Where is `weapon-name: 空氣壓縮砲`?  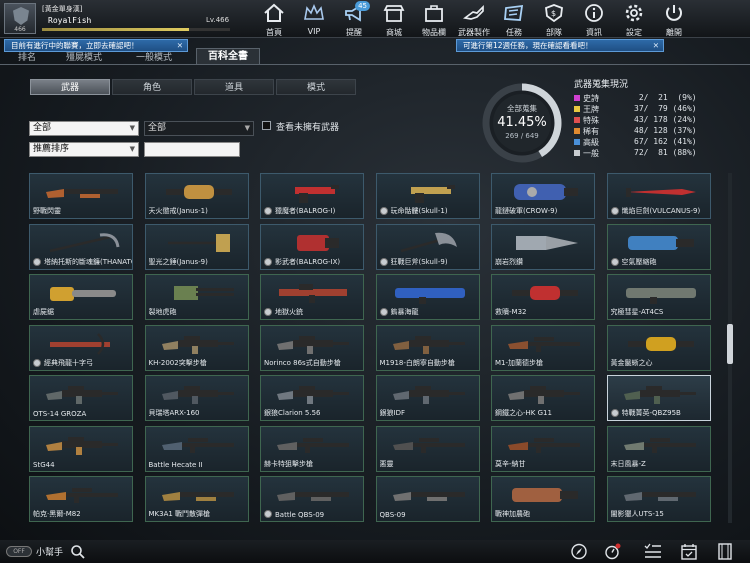 weapon-name: 空氣壓縮砲 is located at coordinates (639, 261).